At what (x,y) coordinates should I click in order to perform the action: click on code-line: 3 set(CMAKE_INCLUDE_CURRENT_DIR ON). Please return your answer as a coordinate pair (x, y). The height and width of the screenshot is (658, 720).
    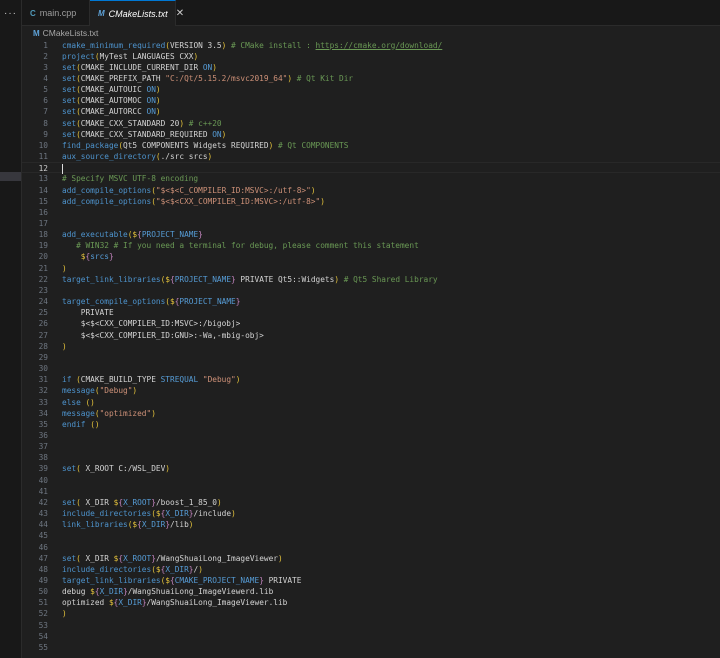
    Looking at the image, I should click on (371, 67).